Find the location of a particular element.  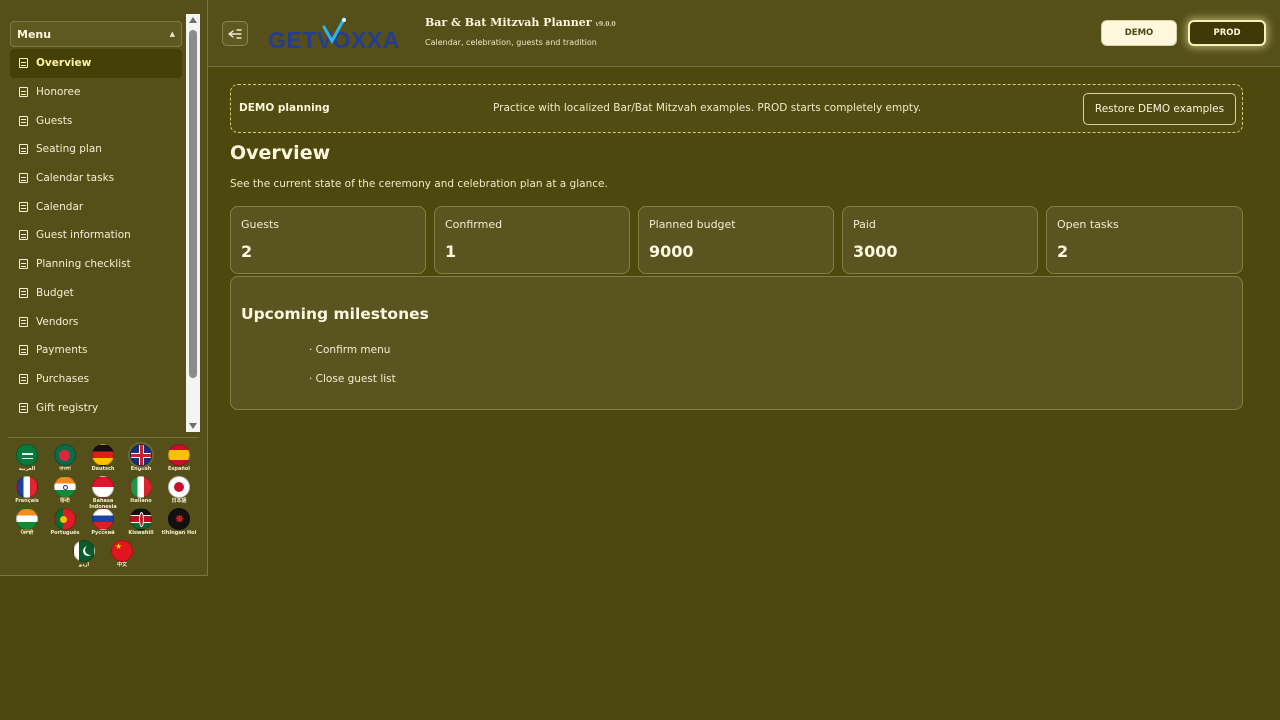

language-option-portuguese: Português is located at coordinates (65, 522).